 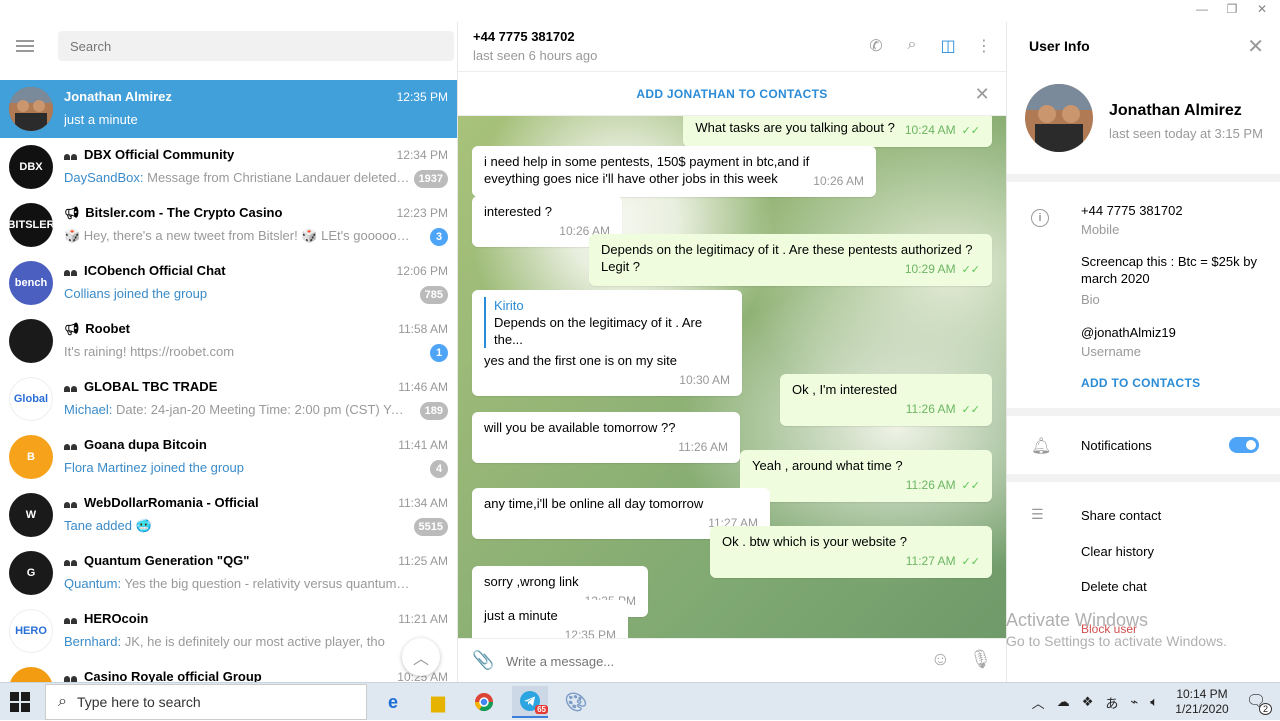 What do you see at coordinates (530, 702) in the screenshot?
I see `telegram-icon: 65` at bounding box center [530, 702].